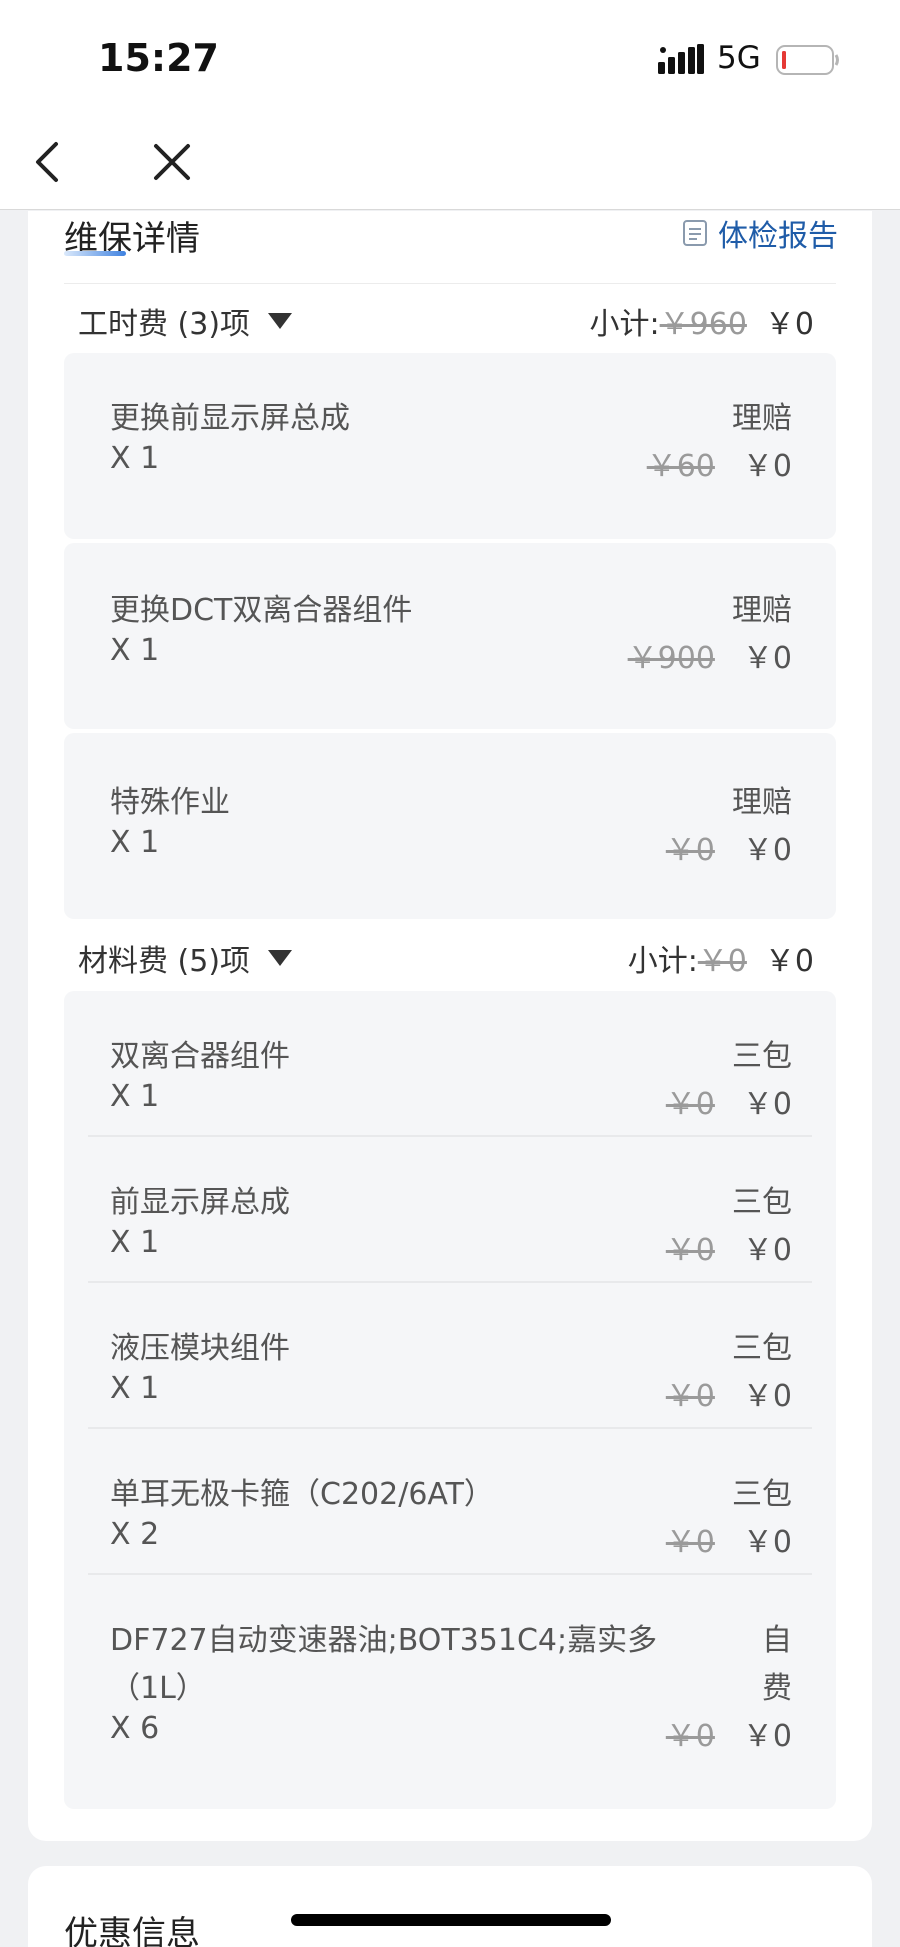  Describe the element at coordinates (450, 160) in the screenshot. I see `nav-bar` at that location.